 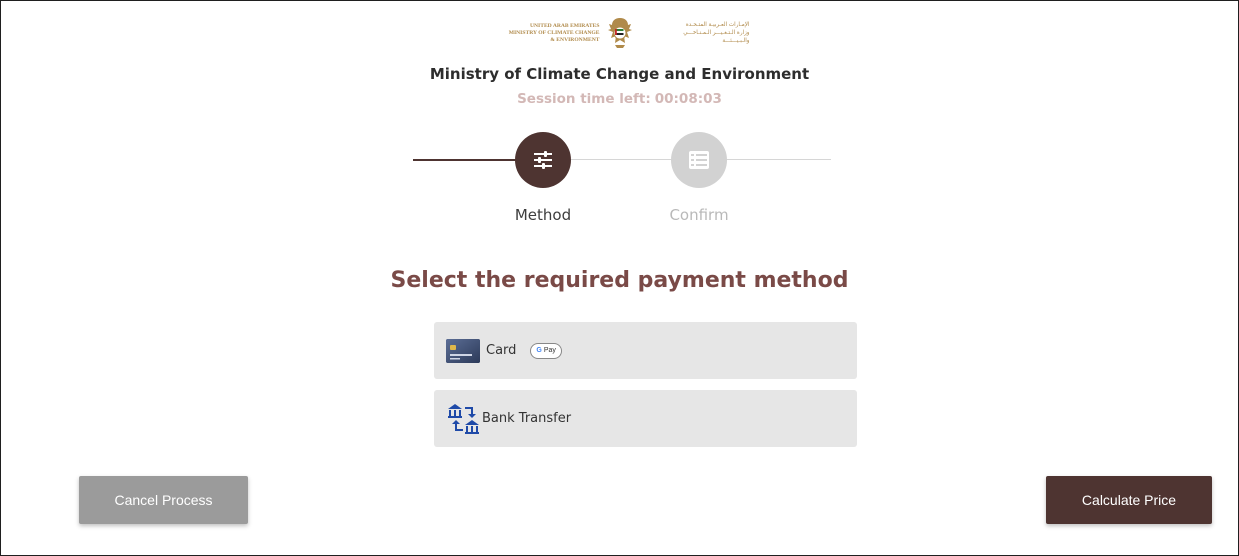 I want to click on session-timer: Session time left: 00:08:03, so click(x=619, y=99).